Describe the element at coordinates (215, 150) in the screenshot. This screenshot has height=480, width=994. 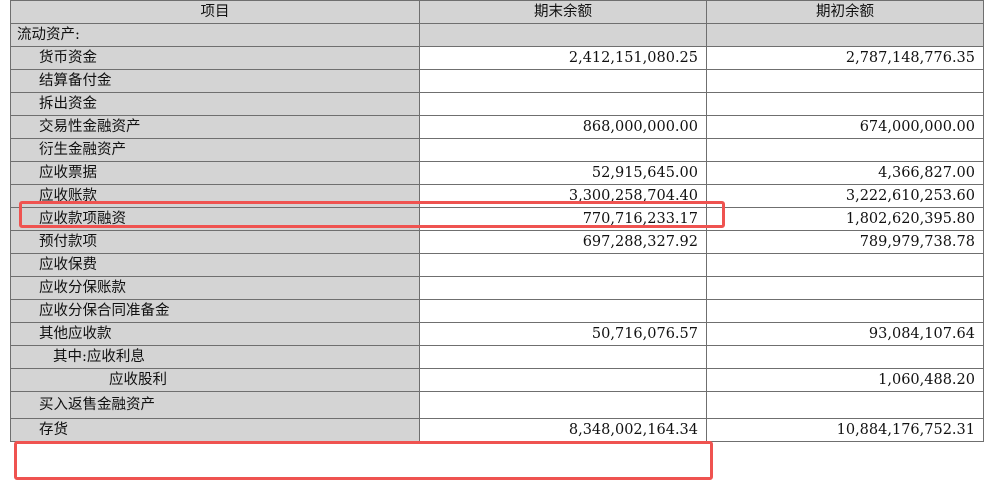
I see `item-label: 衍生金融资产` at that location.